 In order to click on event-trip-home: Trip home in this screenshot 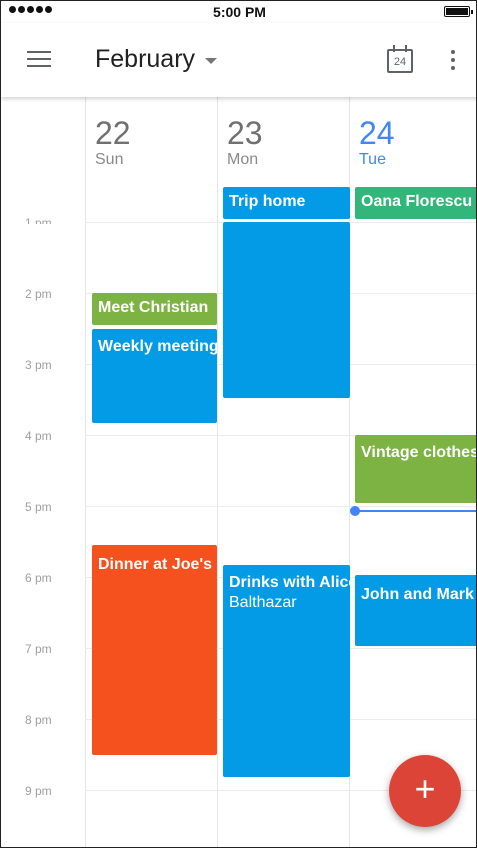, I will do `click(286, 203)`.